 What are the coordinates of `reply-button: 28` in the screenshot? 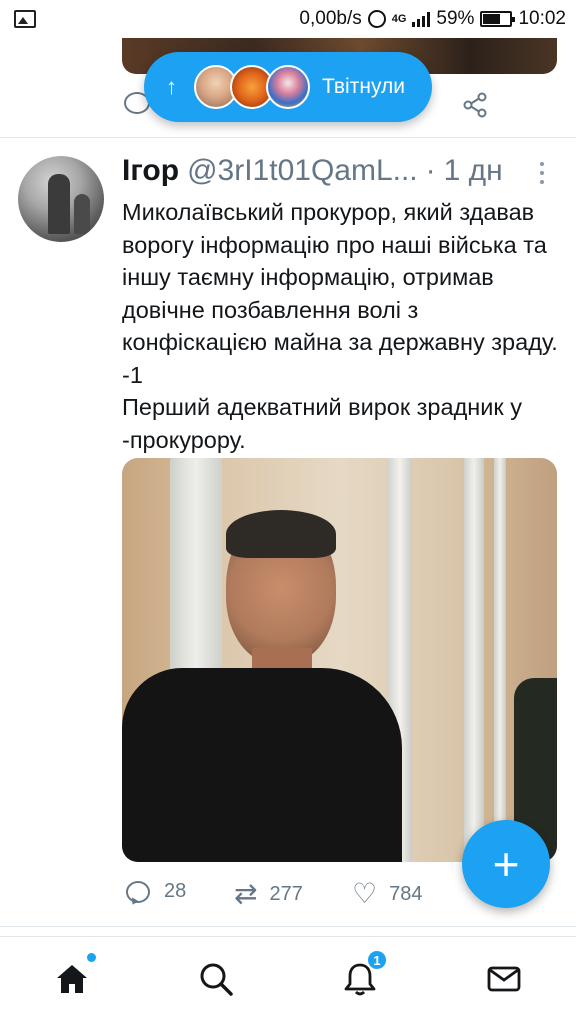 It's located at (156, 891).